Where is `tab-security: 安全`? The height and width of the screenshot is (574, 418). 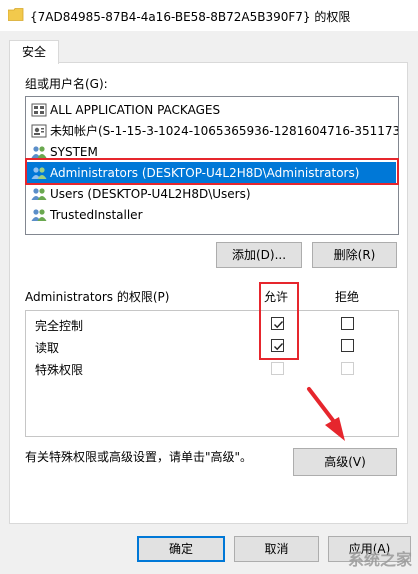 tab-security: 安全 is located at coordinates (34, 52).